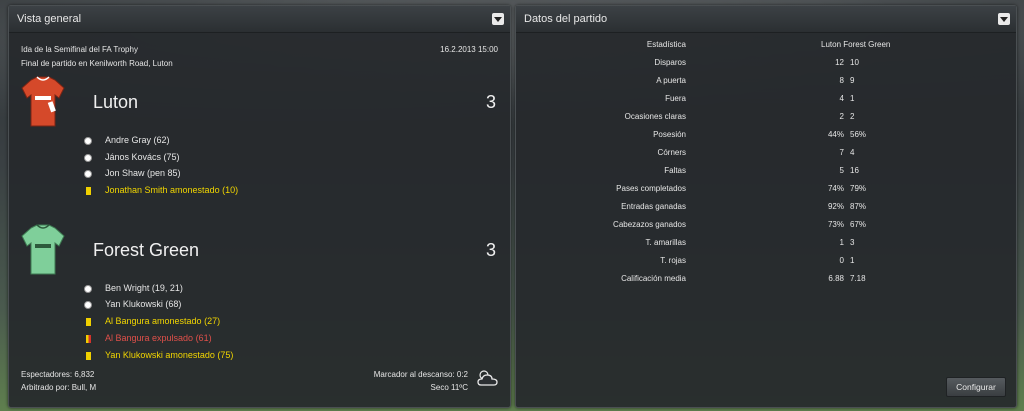 The width and height of the screenshot is (1024, 411). Describe the element at coordinates (488, 378) in the screenshot. I see `weather-cloud-icon` at that location.